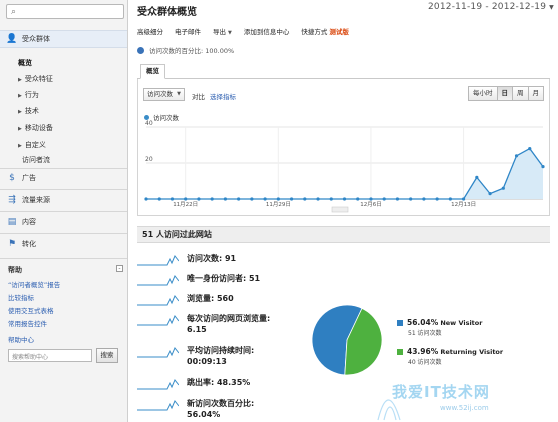 This screenshot has width=558, height=422. Describe the element at coordinates (12, 39) in the screenshot. I see `people-icon: 👤` at that location.